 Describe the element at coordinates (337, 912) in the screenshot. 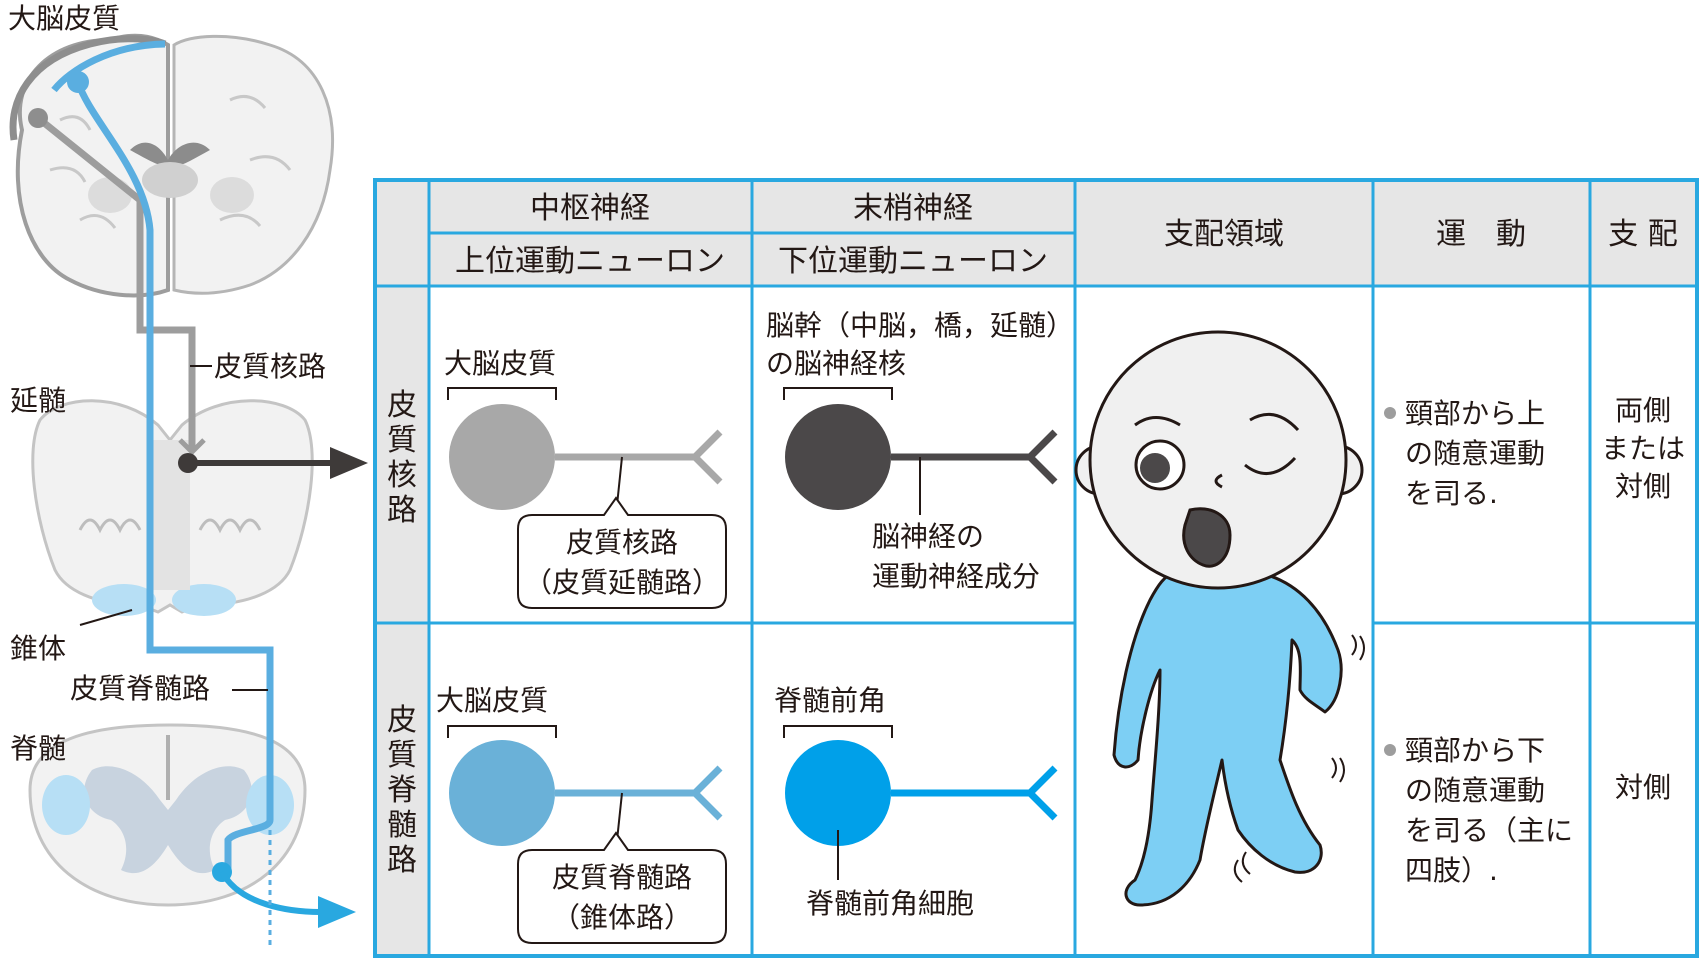

I see `corticospinal-output-arrowhead` at that location.